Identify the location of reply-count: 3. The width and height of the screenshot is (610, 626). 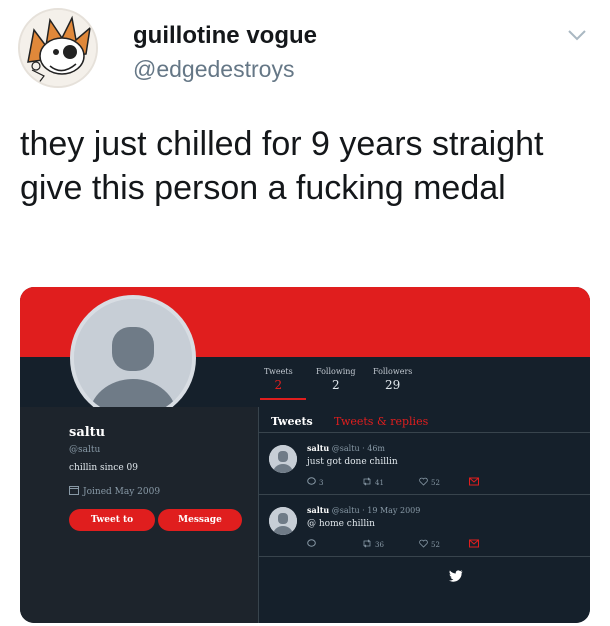
(321, 482).